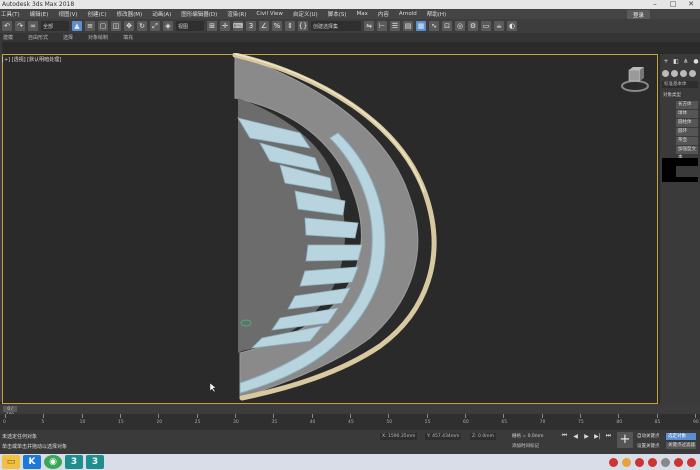  Describe the element at coordinates (680, 84) in the screenshot. I see `primitive-category-dropdown: 标准基本体` at that location.